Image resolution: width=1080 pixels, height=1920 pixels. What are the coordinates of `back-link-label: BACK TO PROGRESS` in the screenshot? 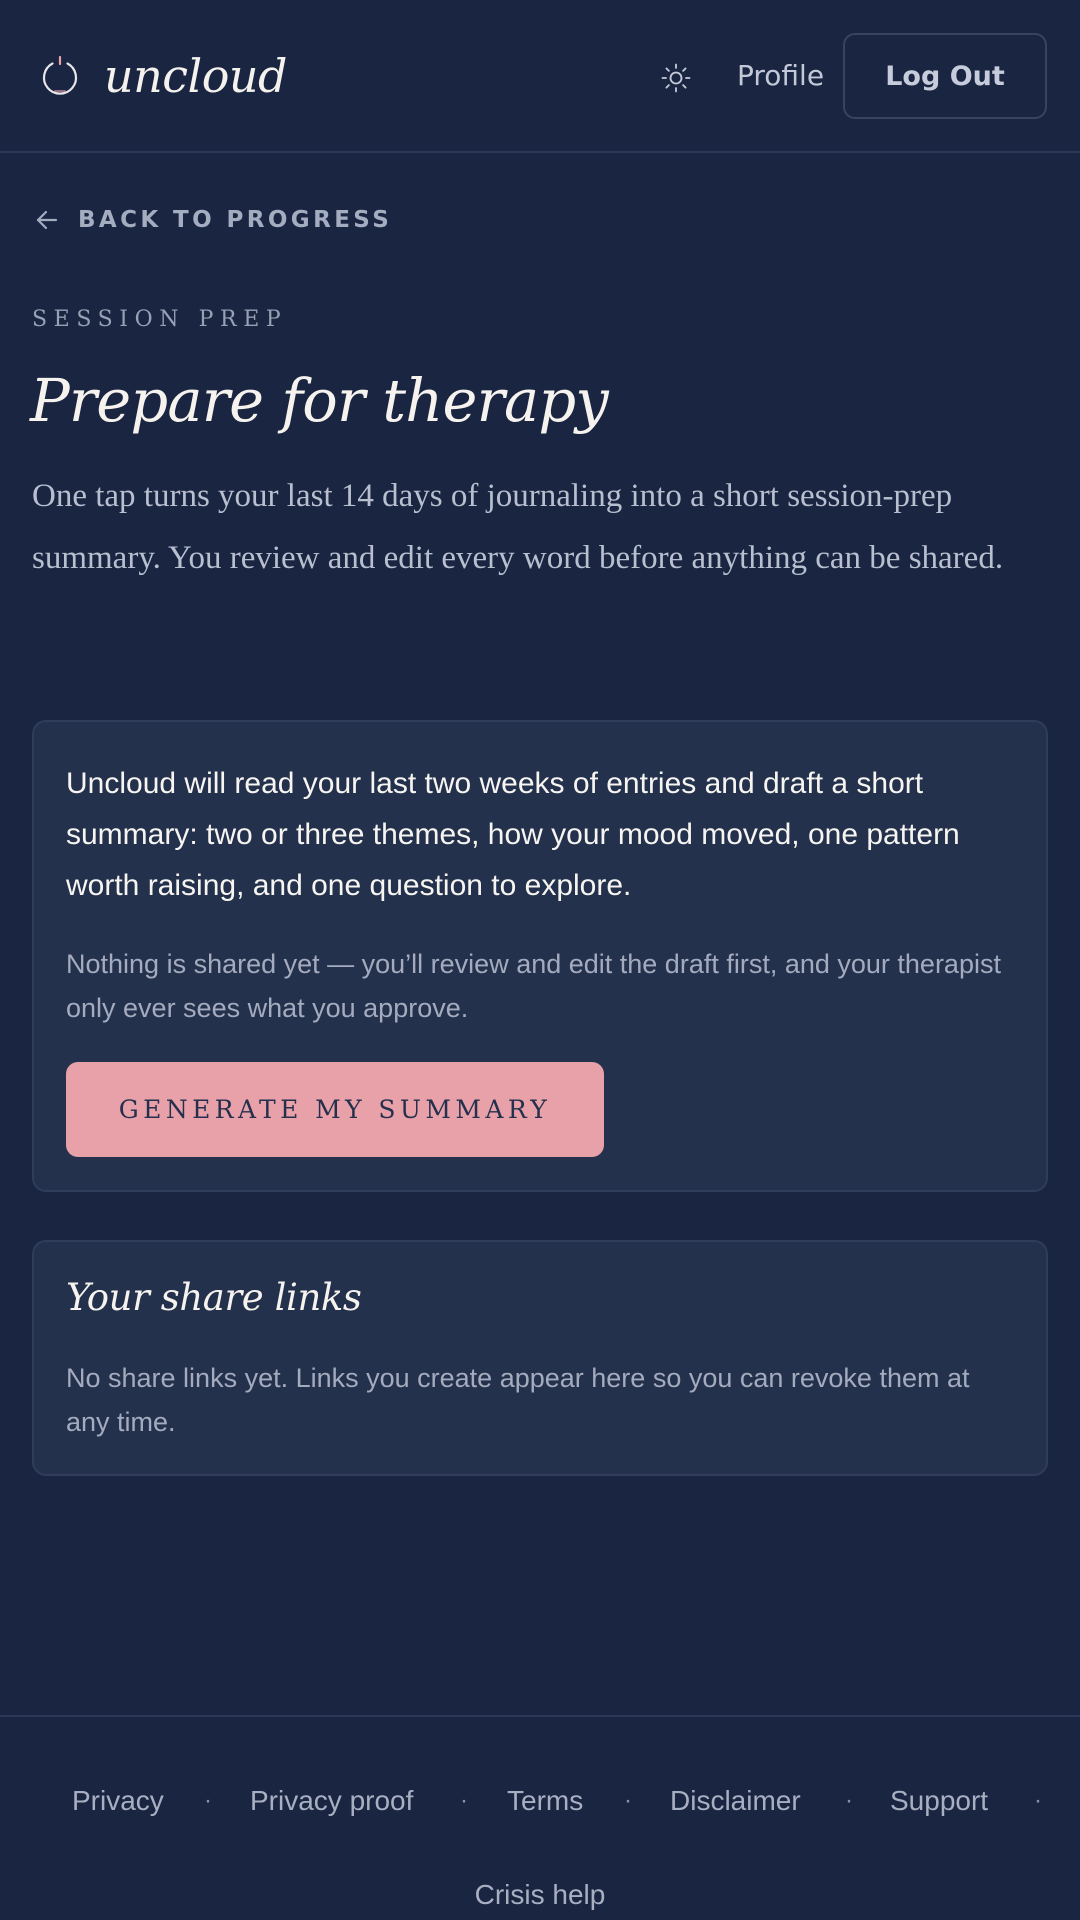 It's located at (235, 220).